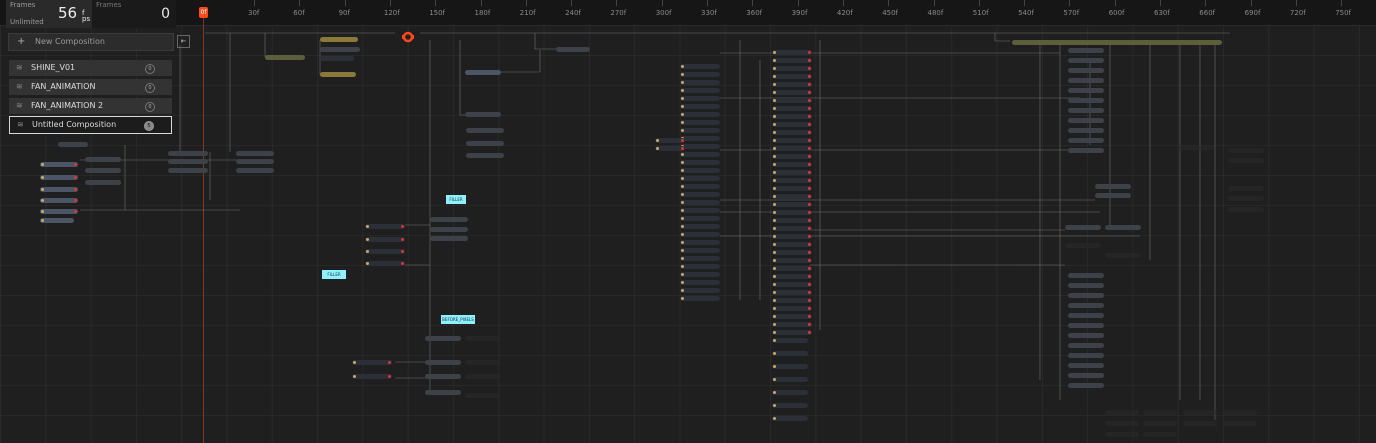  Describe the element at coordinates (90, 125) in the screenshot. I see `composition-item-active: ≋ Untitled Composition 5` at that location.